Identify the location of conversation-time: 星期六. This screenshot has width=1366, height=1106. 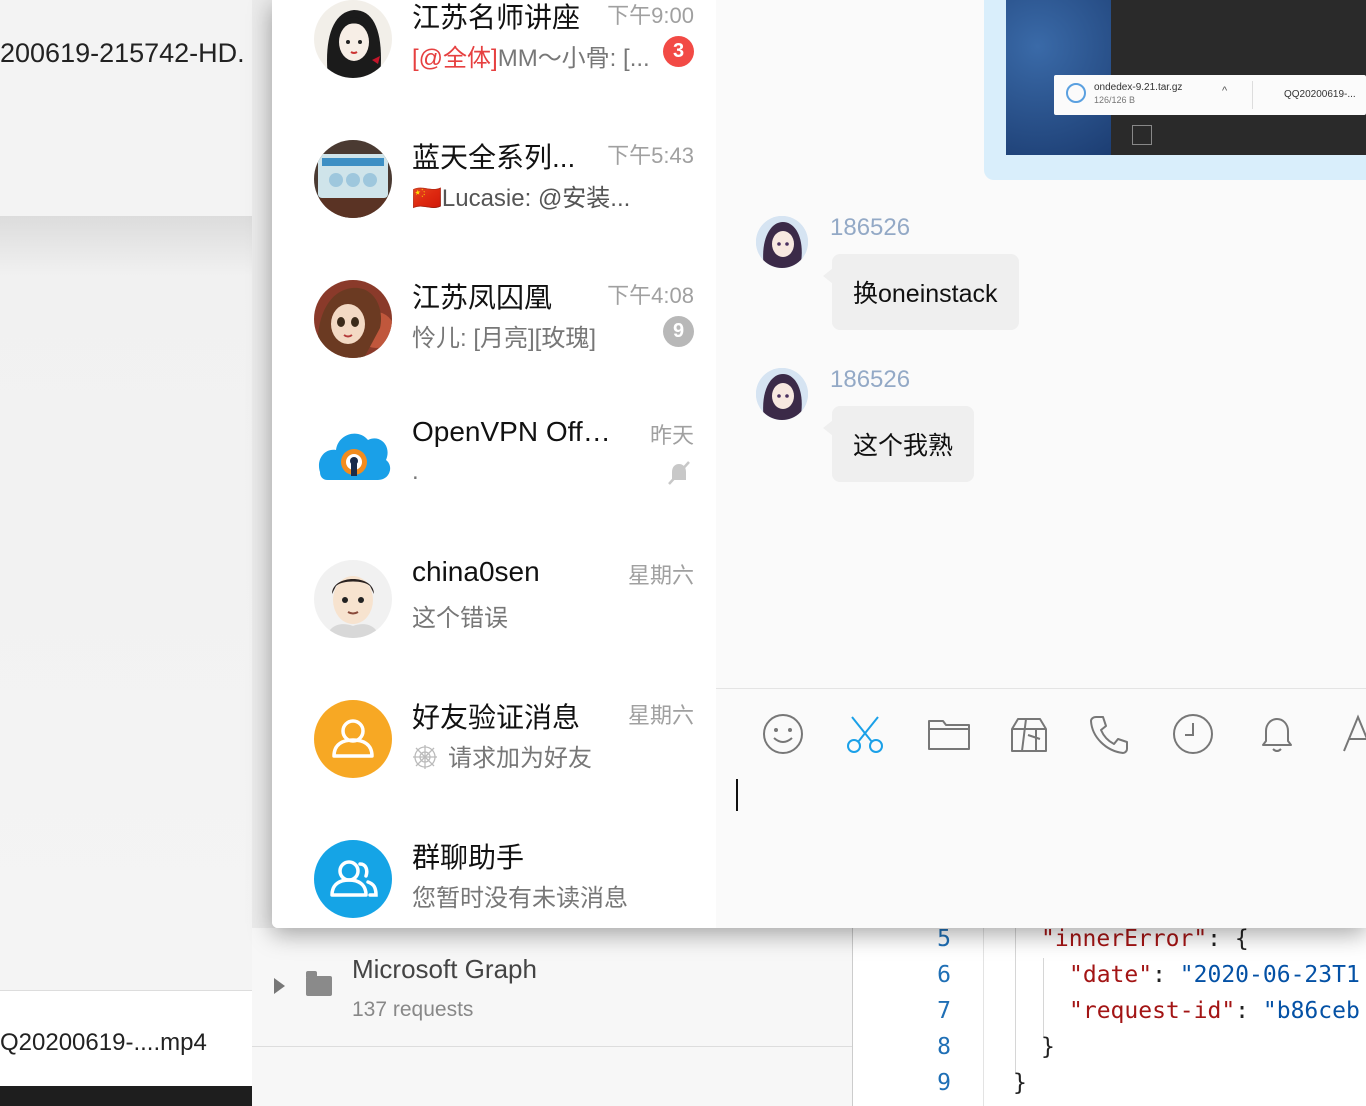
(660, 715).